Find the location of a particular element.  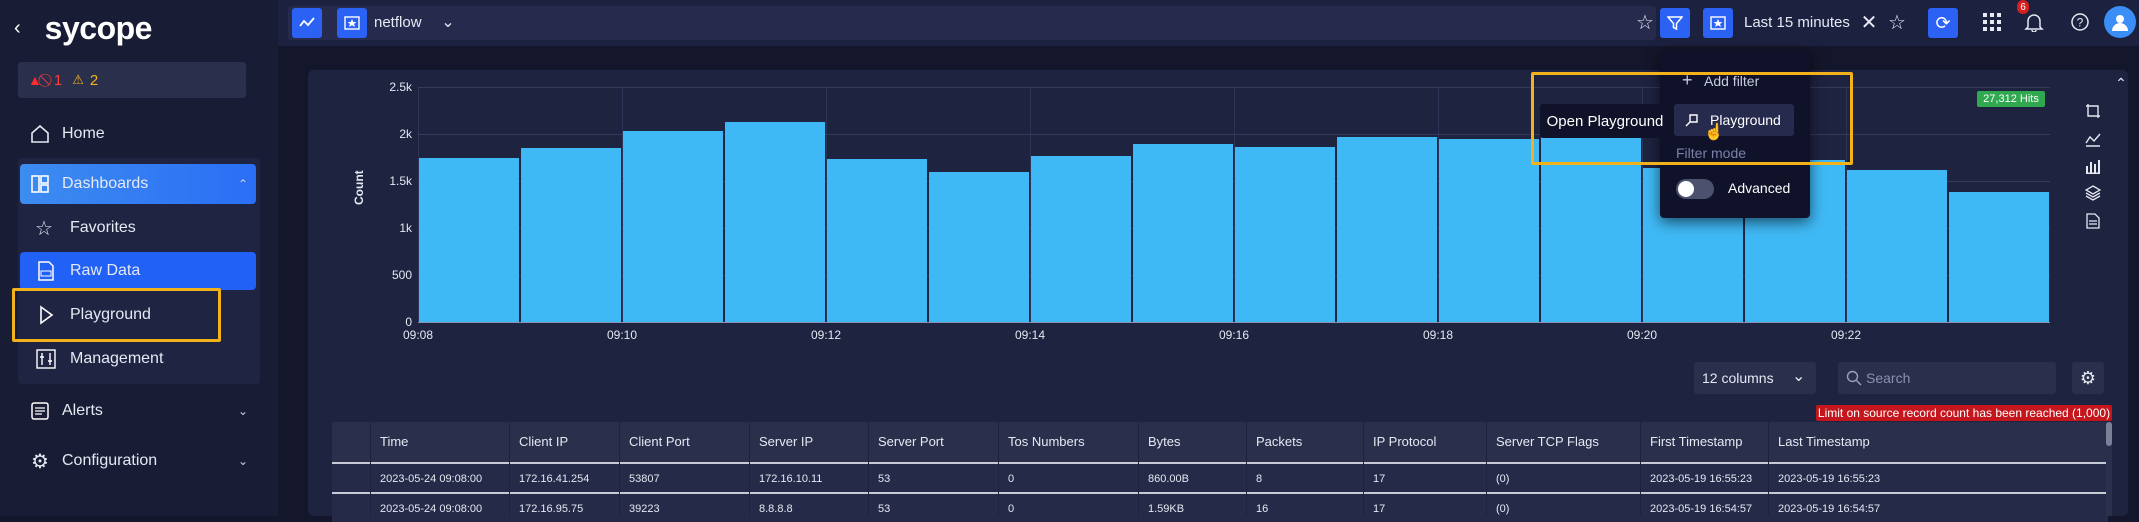

plus-icon: + is located at coordinates (1687, 80).